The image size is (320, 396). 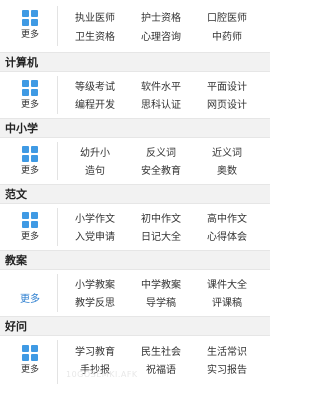 What do you see at coordinates (135, 194) in the screenshot?
I see `section-header-essay: 范文` at bounding box center [135, 194].